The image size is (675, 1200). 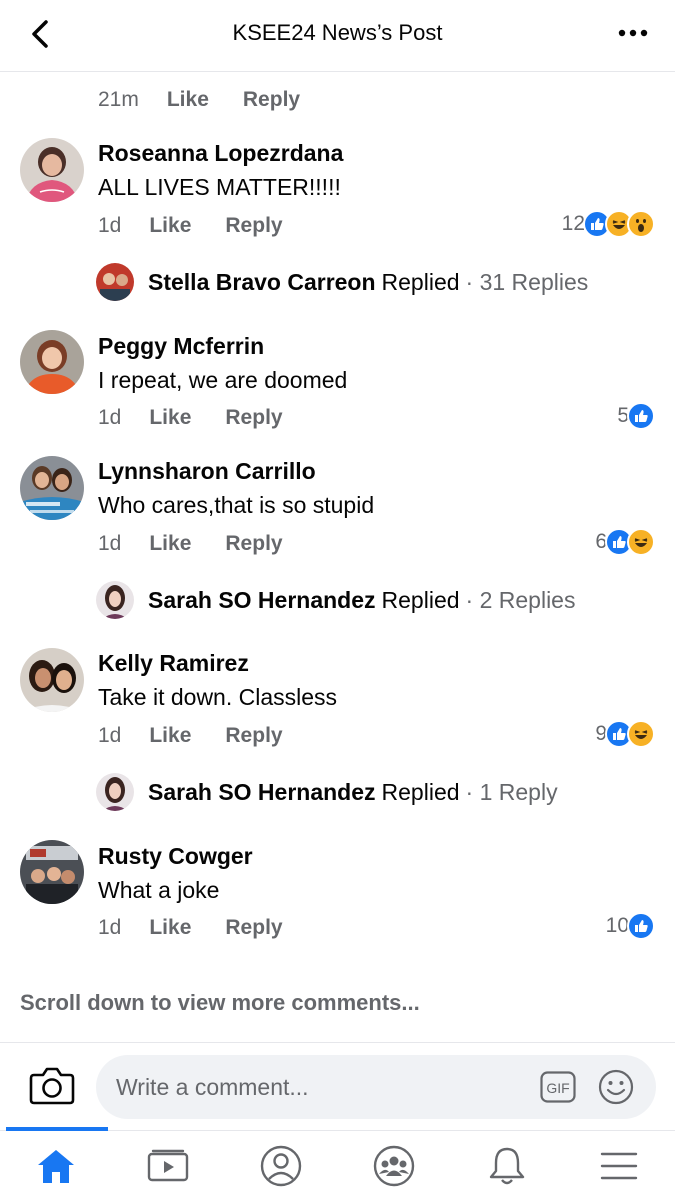 I want to click on comment-author: Lynnsharon Carrillo, so click(x=207, y=471).